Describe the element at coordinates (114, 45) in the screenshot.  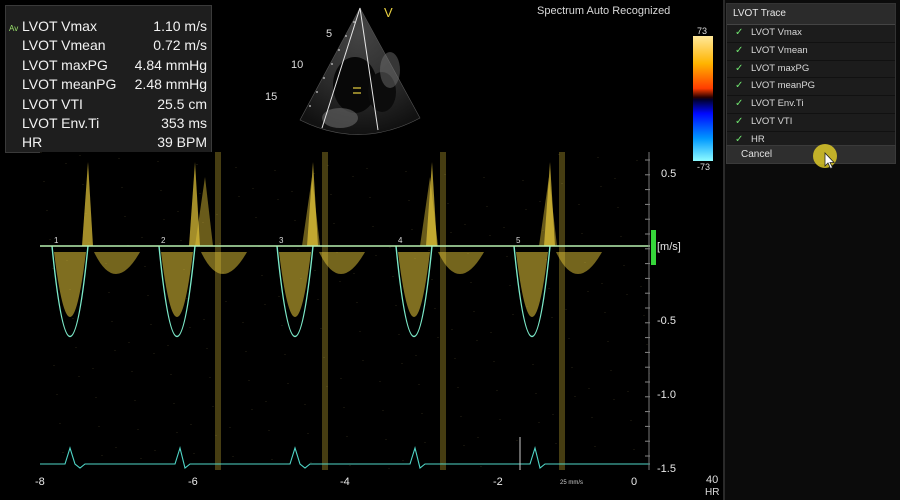
I see `measurement-row: LVOT Vmean 0.72 m/s` at that location.